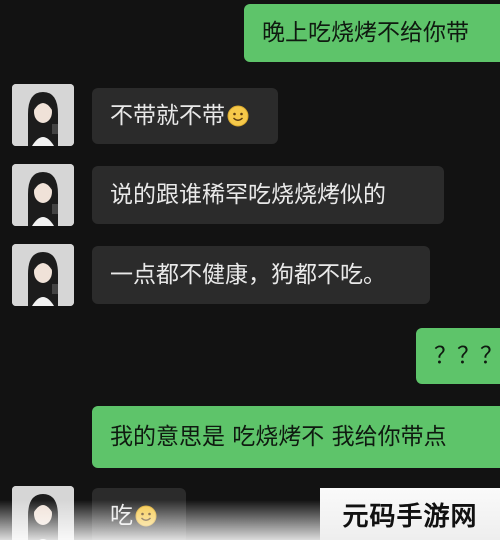  What do you see at coordinates (365, 32) in the screenshot?
I see `message-text: 晚上吃烧烤不给你带` at bounding box center [365, 32].